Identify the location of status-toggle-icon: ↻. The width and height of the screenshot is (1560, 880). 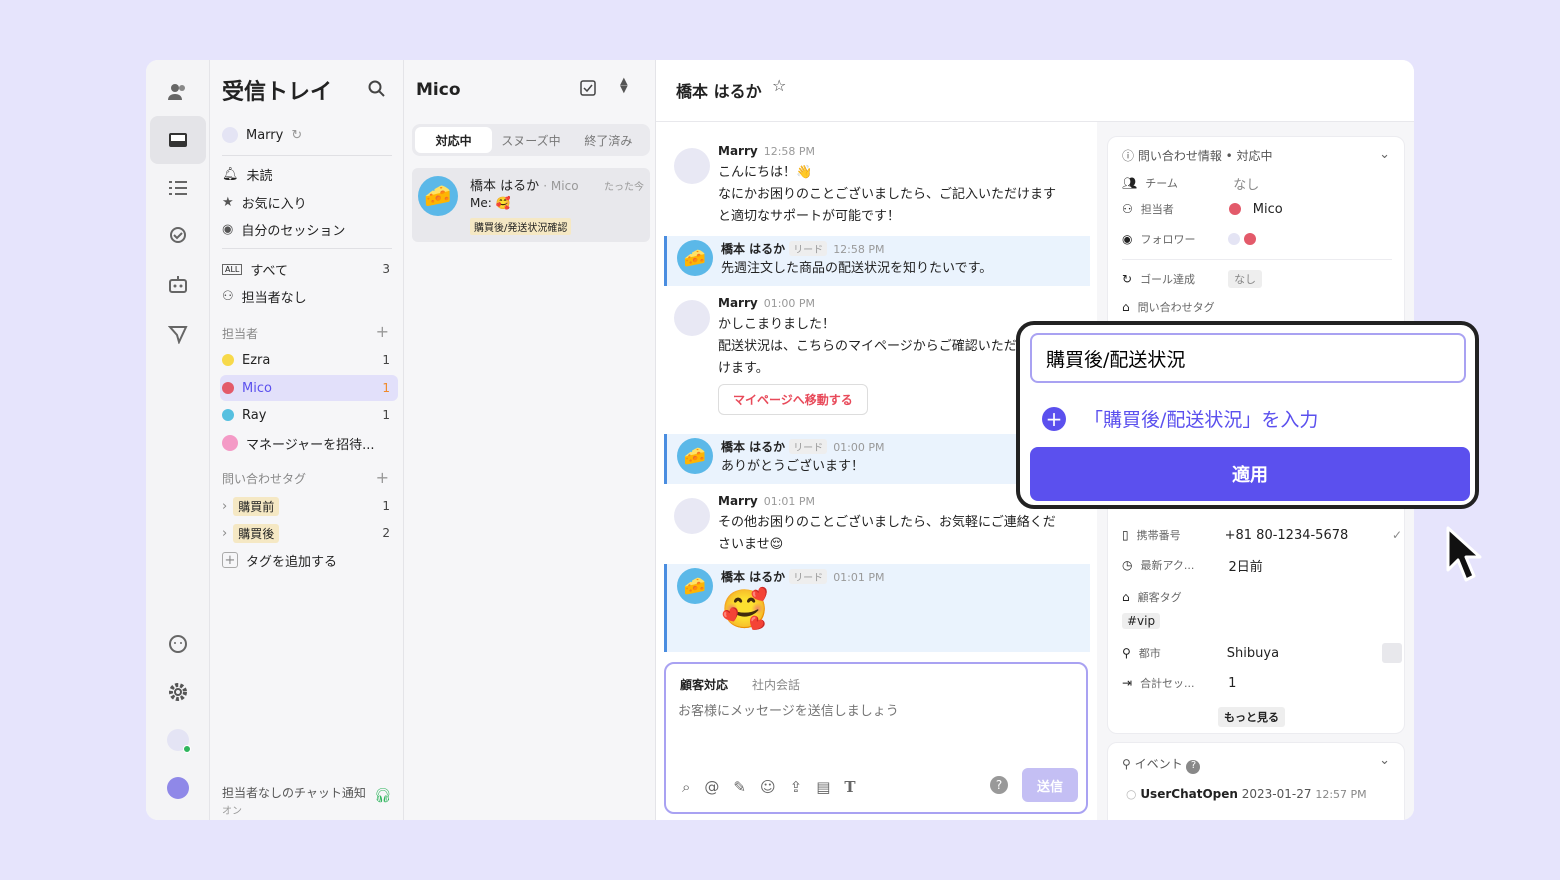
(296, 135).